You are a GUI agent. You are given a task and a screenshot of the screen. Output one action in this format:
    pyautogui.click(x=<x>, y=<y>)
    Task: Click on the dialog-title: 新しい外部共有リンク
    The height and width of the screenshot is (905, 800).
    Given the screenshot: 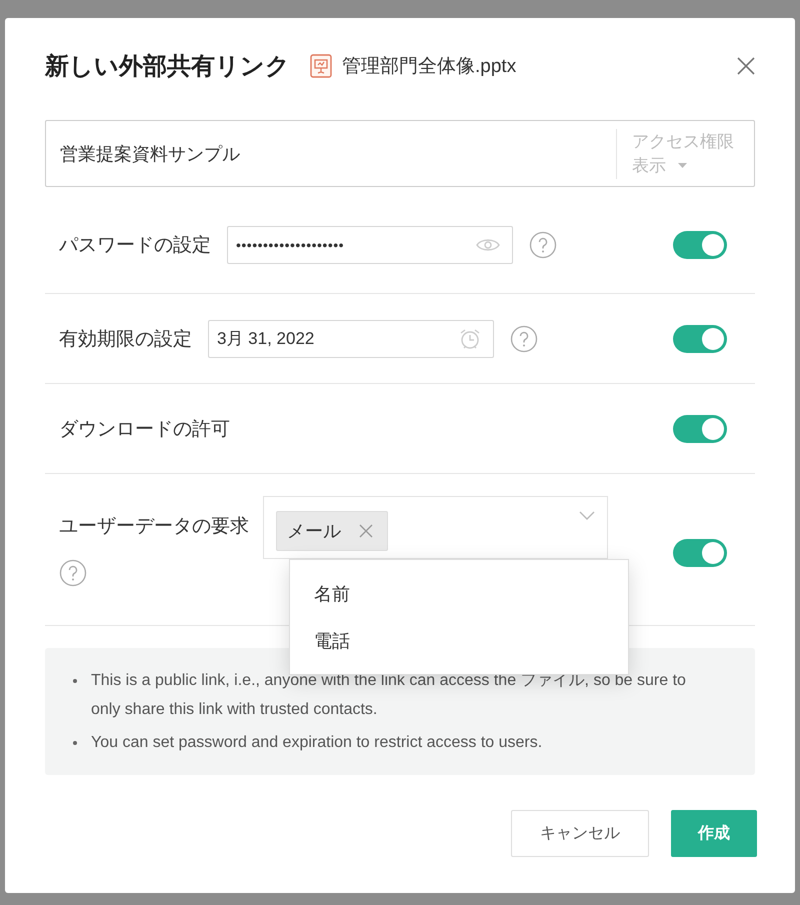 What is the action you would take?
    pyautogui.click(x=167, y=67)
    